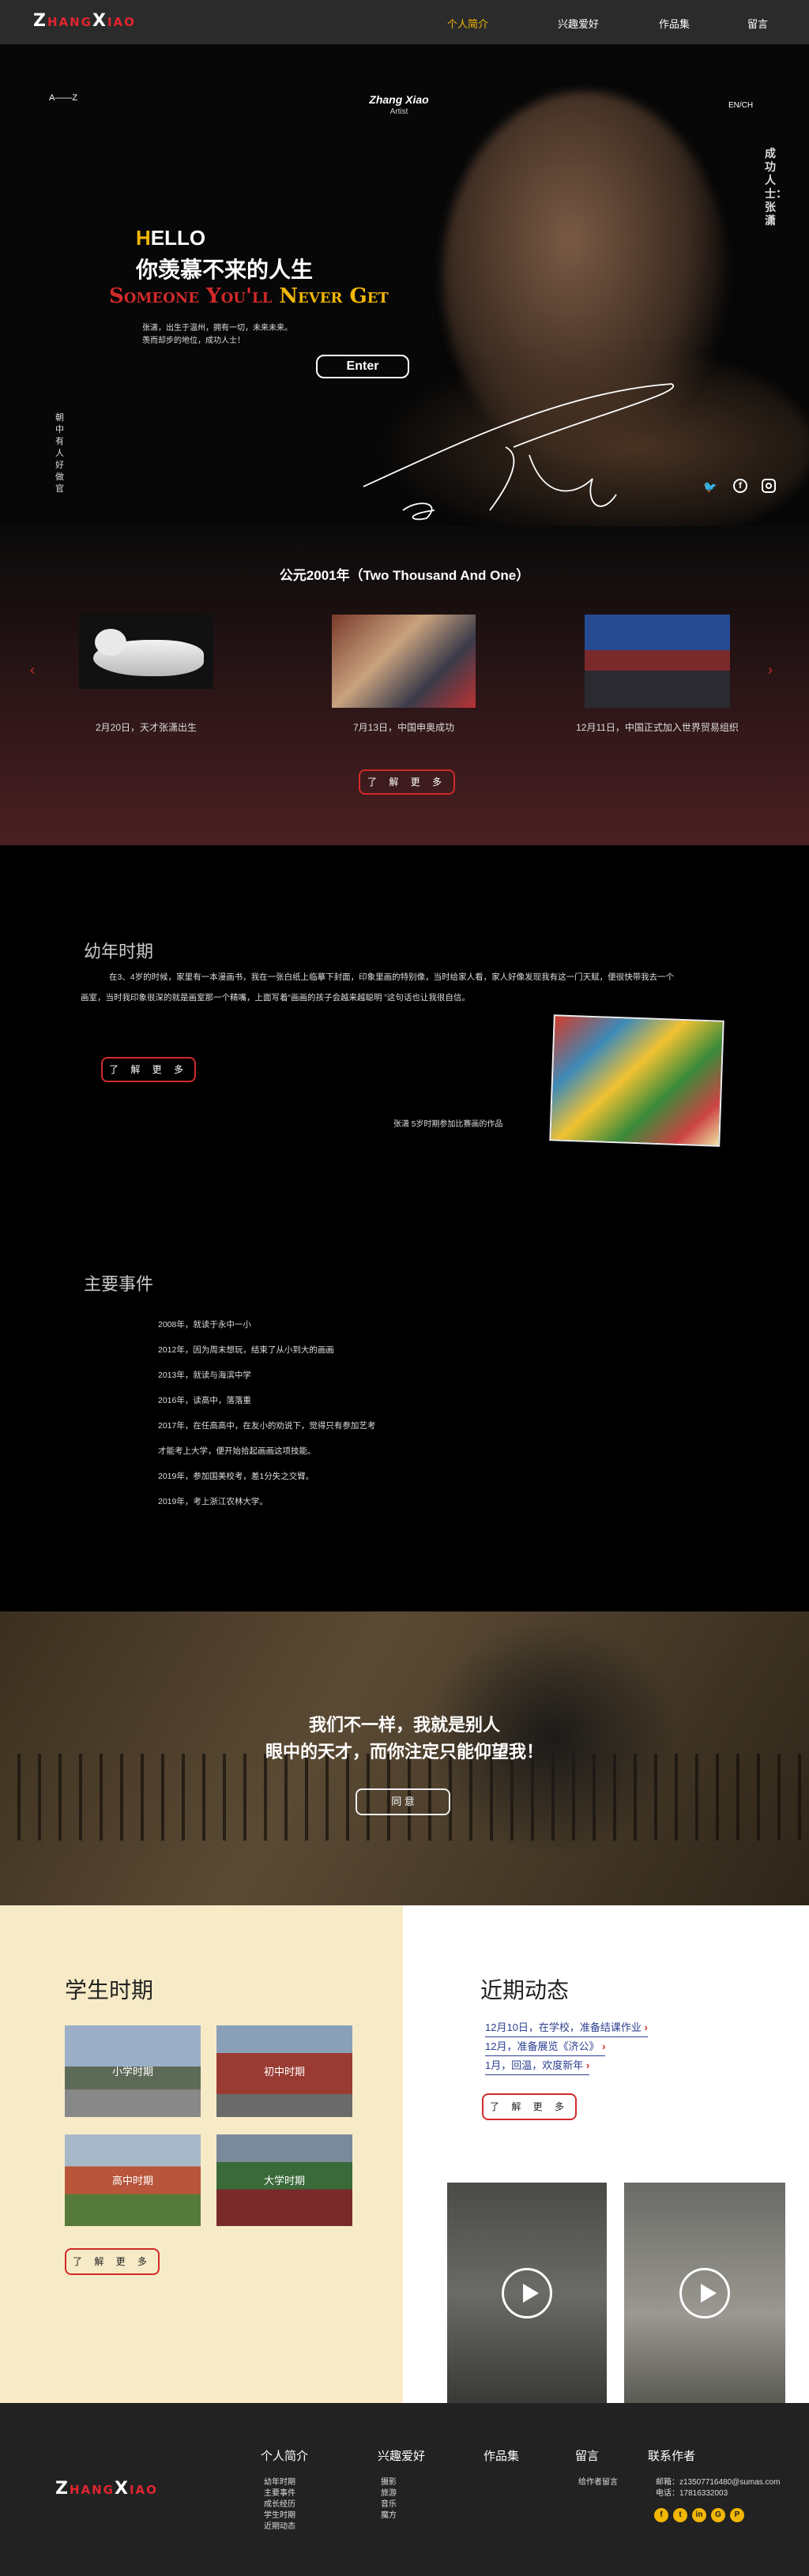 The width and height of the screenshot is (809, 2576). I want to click on news-item-2: 12月，准备展览《济公》 ›, so click(545, 2047).